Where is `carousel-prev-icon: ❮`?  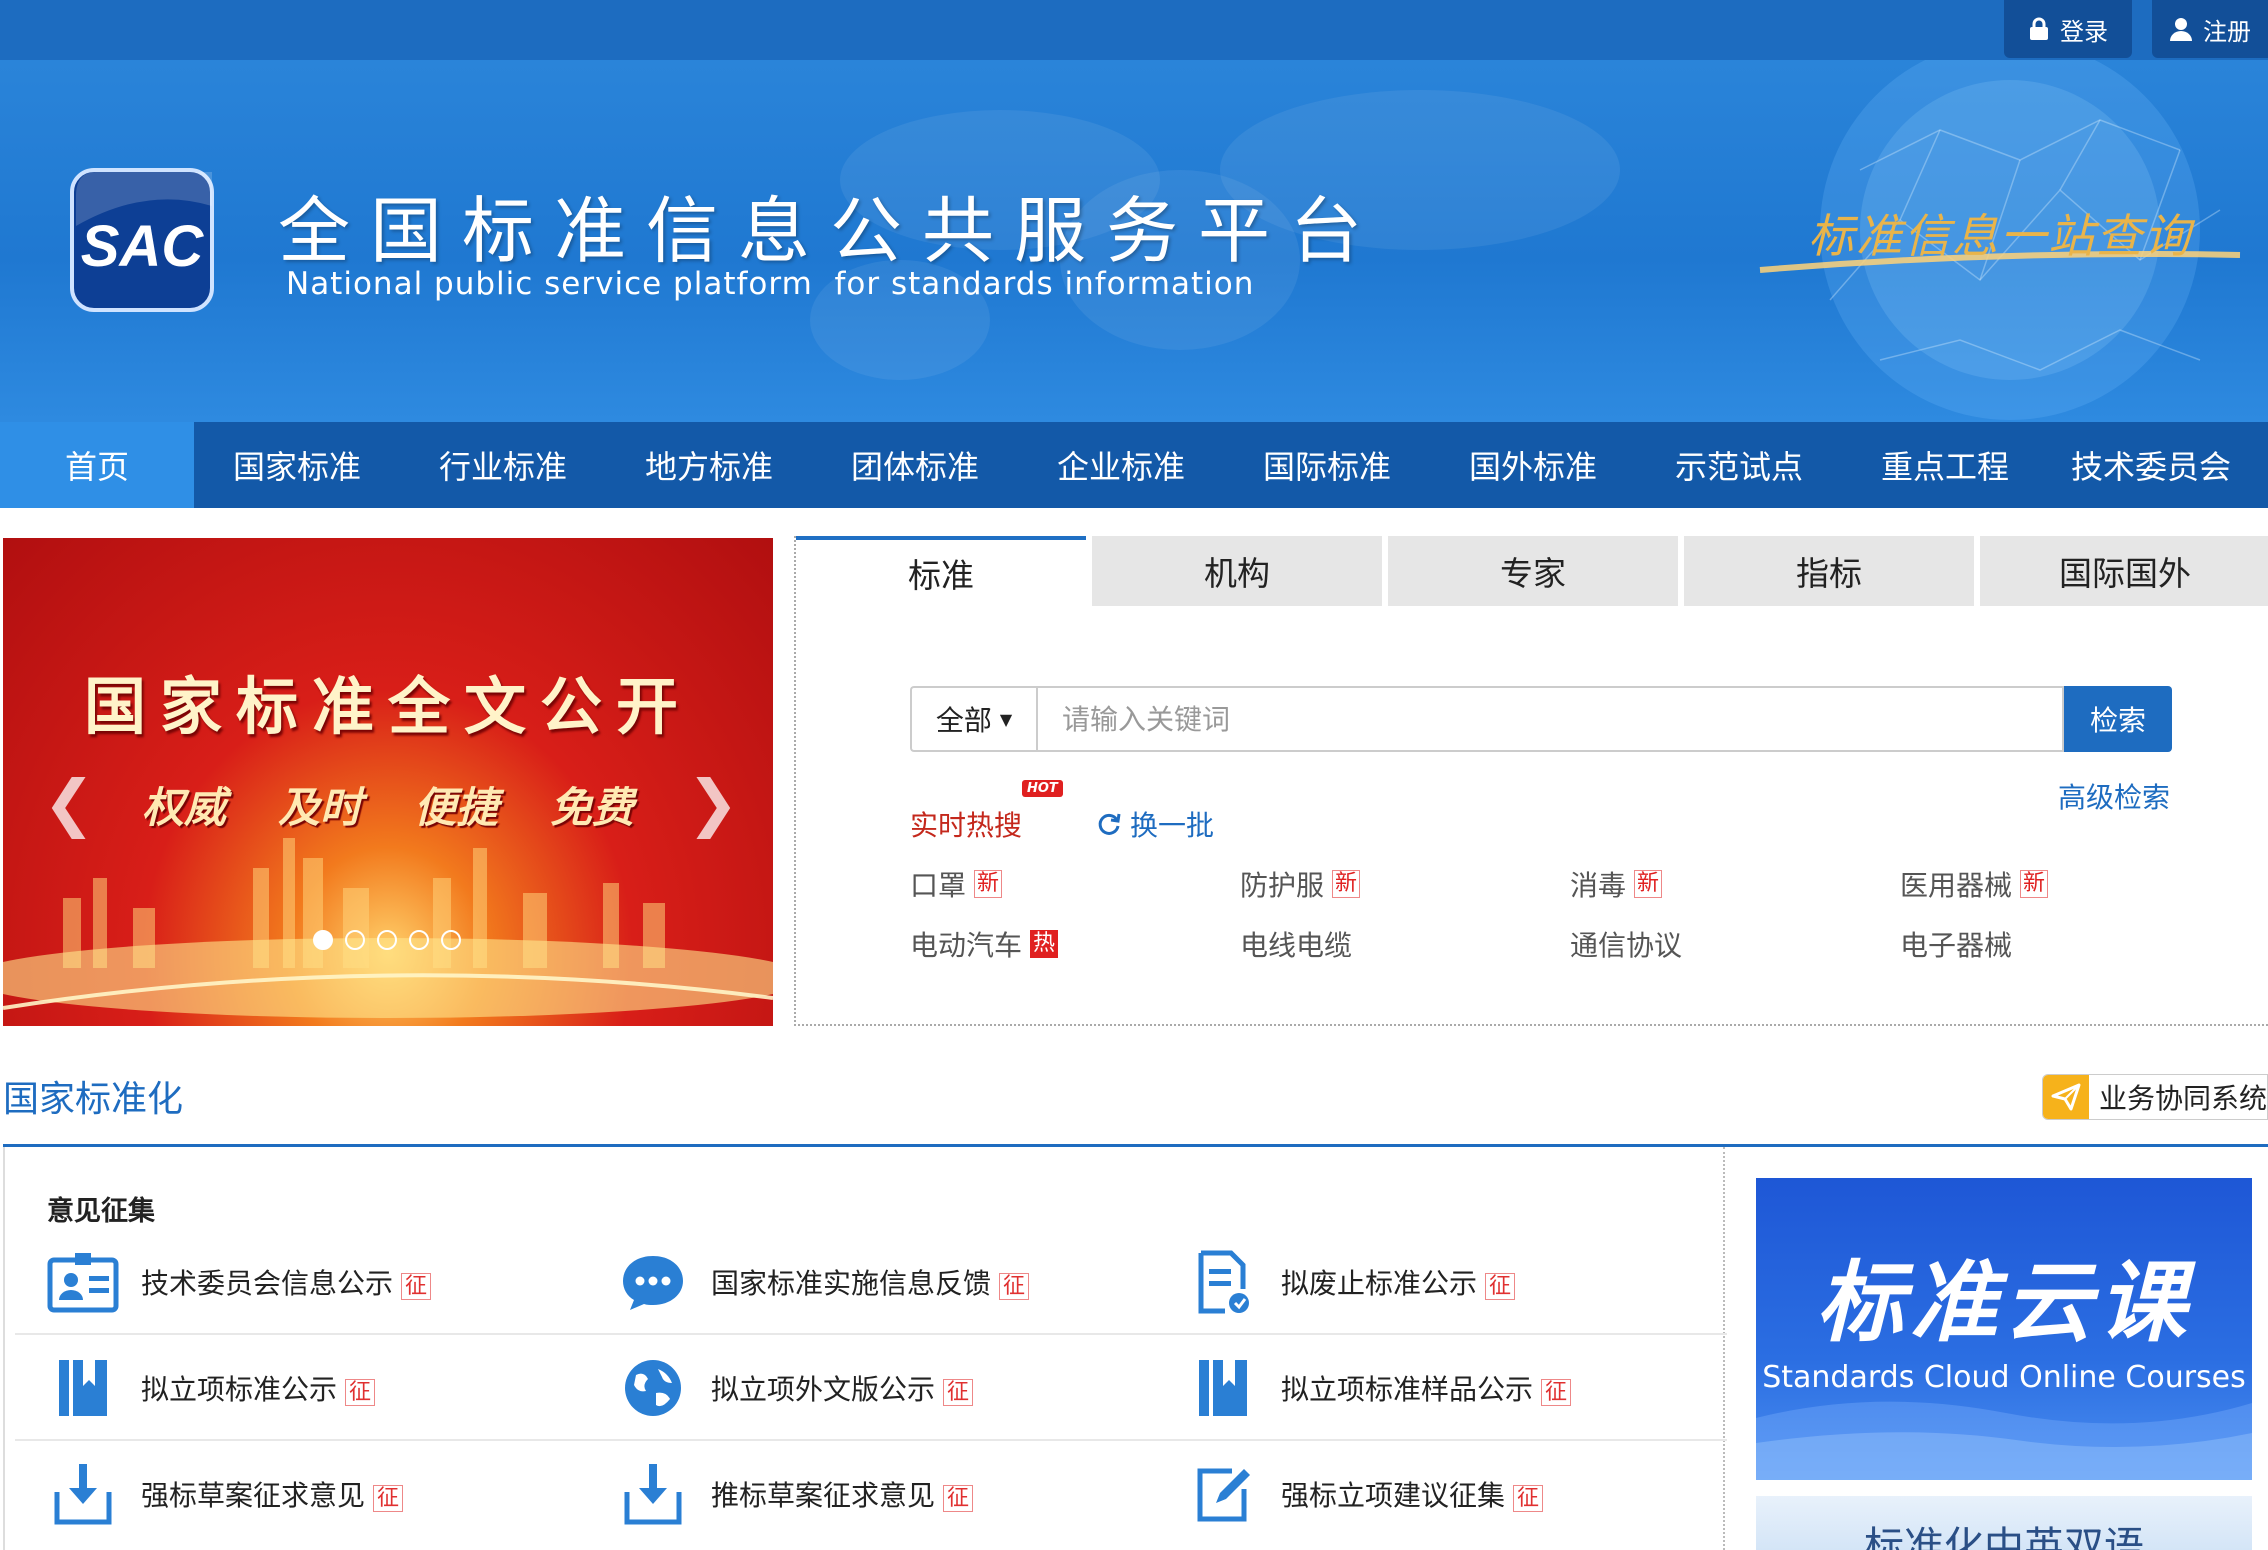 carousel-prev-icon: ❮ is located at coordinates (69, 802).